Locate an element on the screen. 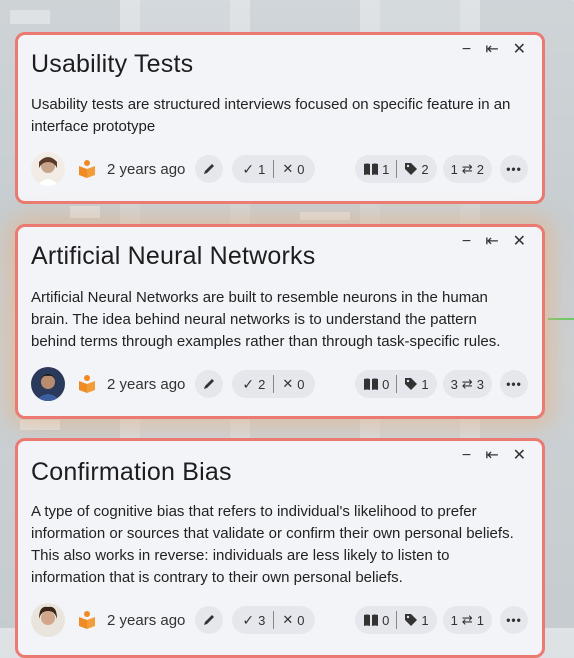 This screenshot has height=658, width=574. sources-tags-group: 1 2 is located at coordinates (396, 169).